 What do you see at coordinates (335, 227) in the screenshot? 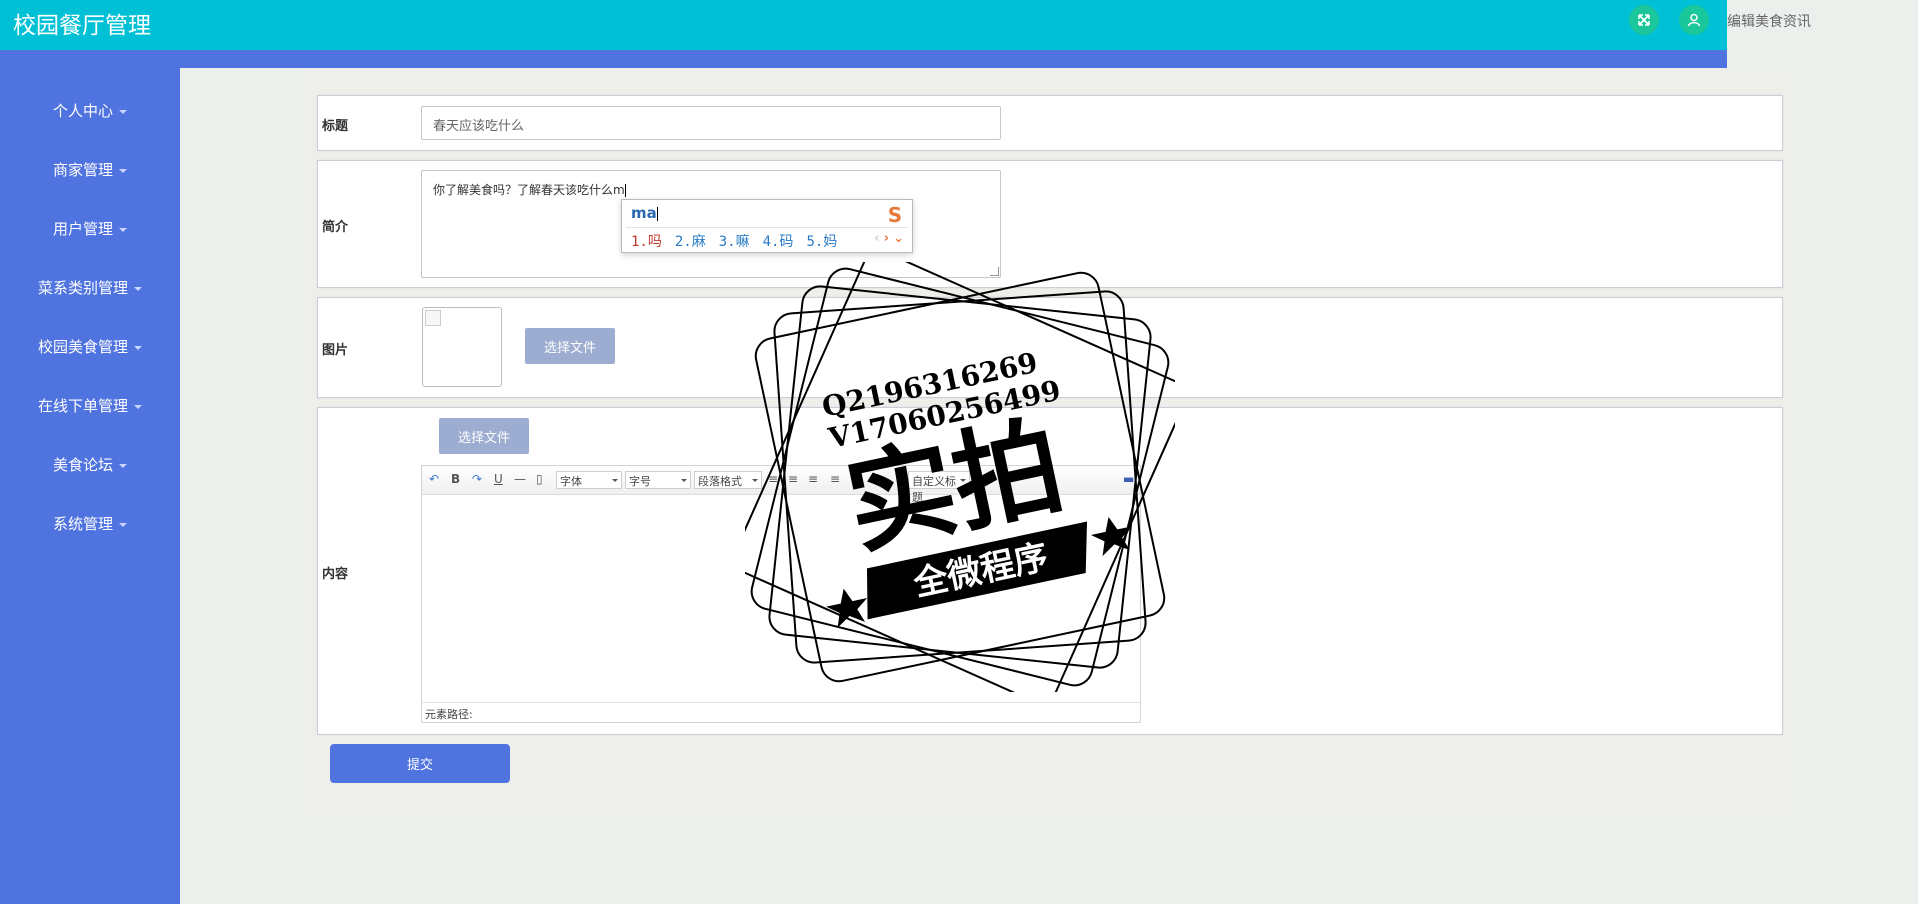
I see `intro-label: 简介` at bounding box center [335, 227].